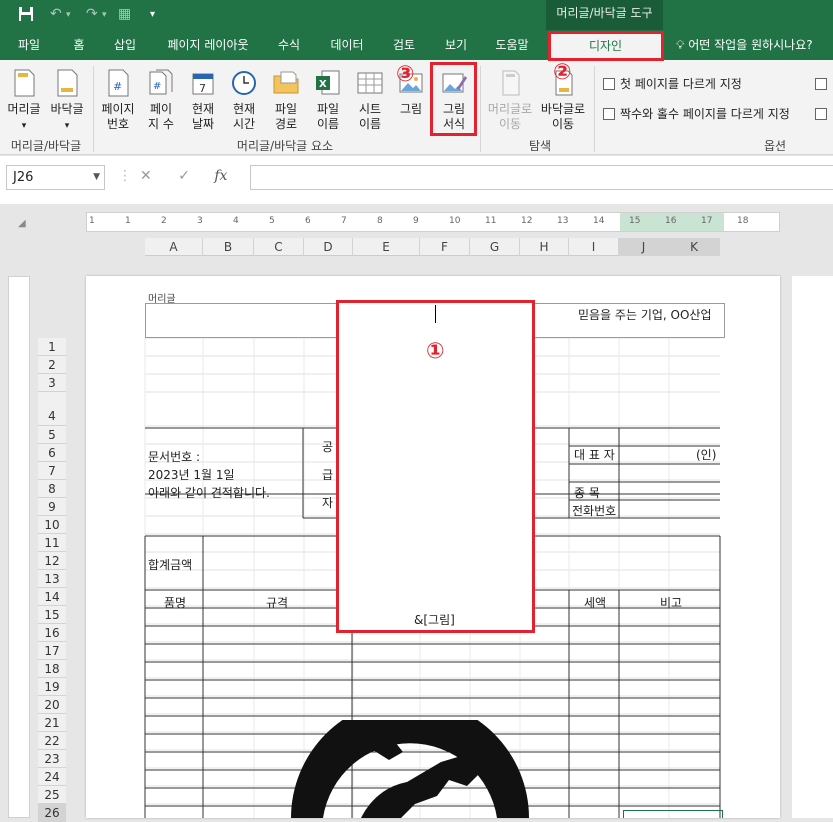 The height and width of the screenshot is (822, 833). I want to click on picture-header-section: ① &[그림], so click(435, 466).